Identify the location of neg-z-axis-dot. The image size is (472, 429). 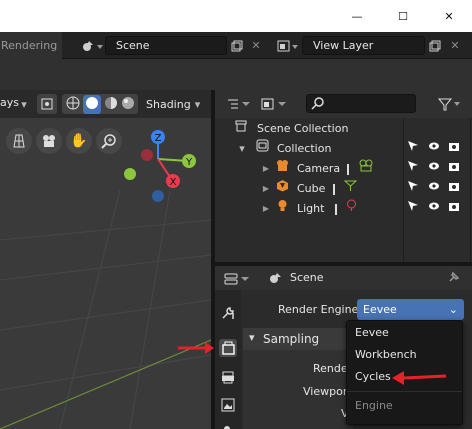
(158, 196).